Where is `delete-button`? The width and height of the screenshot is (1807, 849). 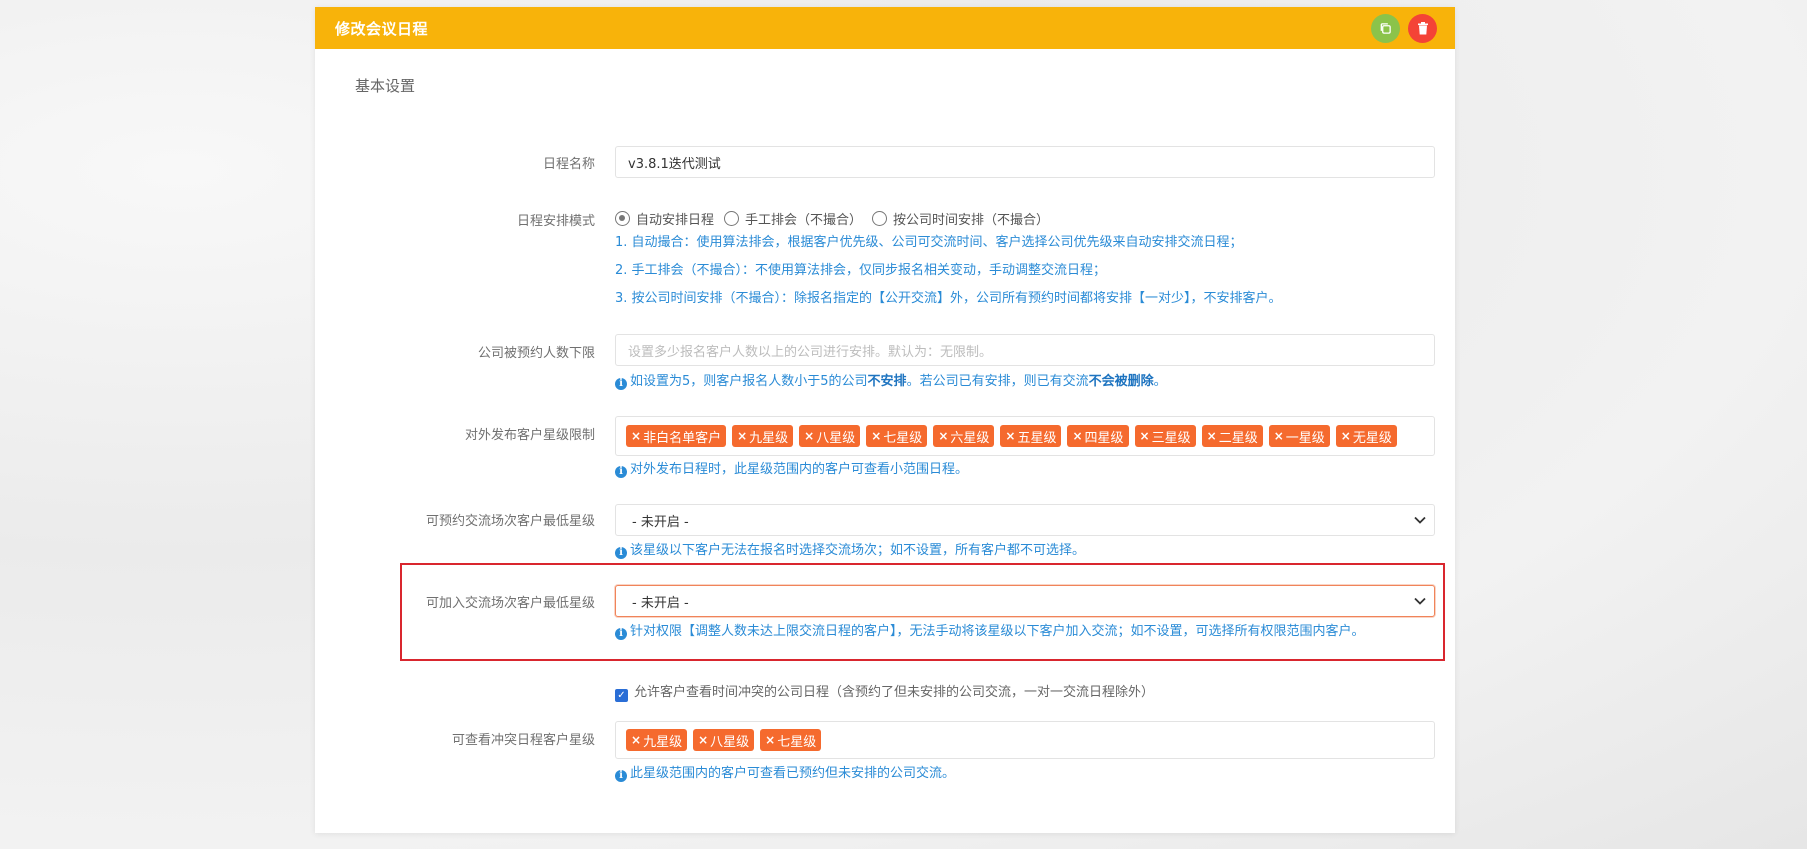 delete-button is located at coordinates (1422, 28).